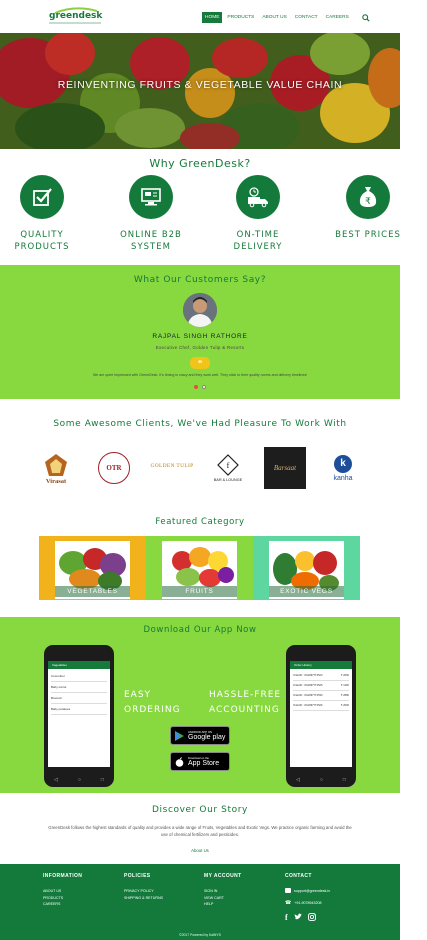 This screenshot has width=427, height=940. I want to click on footer-phone-text: +91-9078943208, so click(308, 903).